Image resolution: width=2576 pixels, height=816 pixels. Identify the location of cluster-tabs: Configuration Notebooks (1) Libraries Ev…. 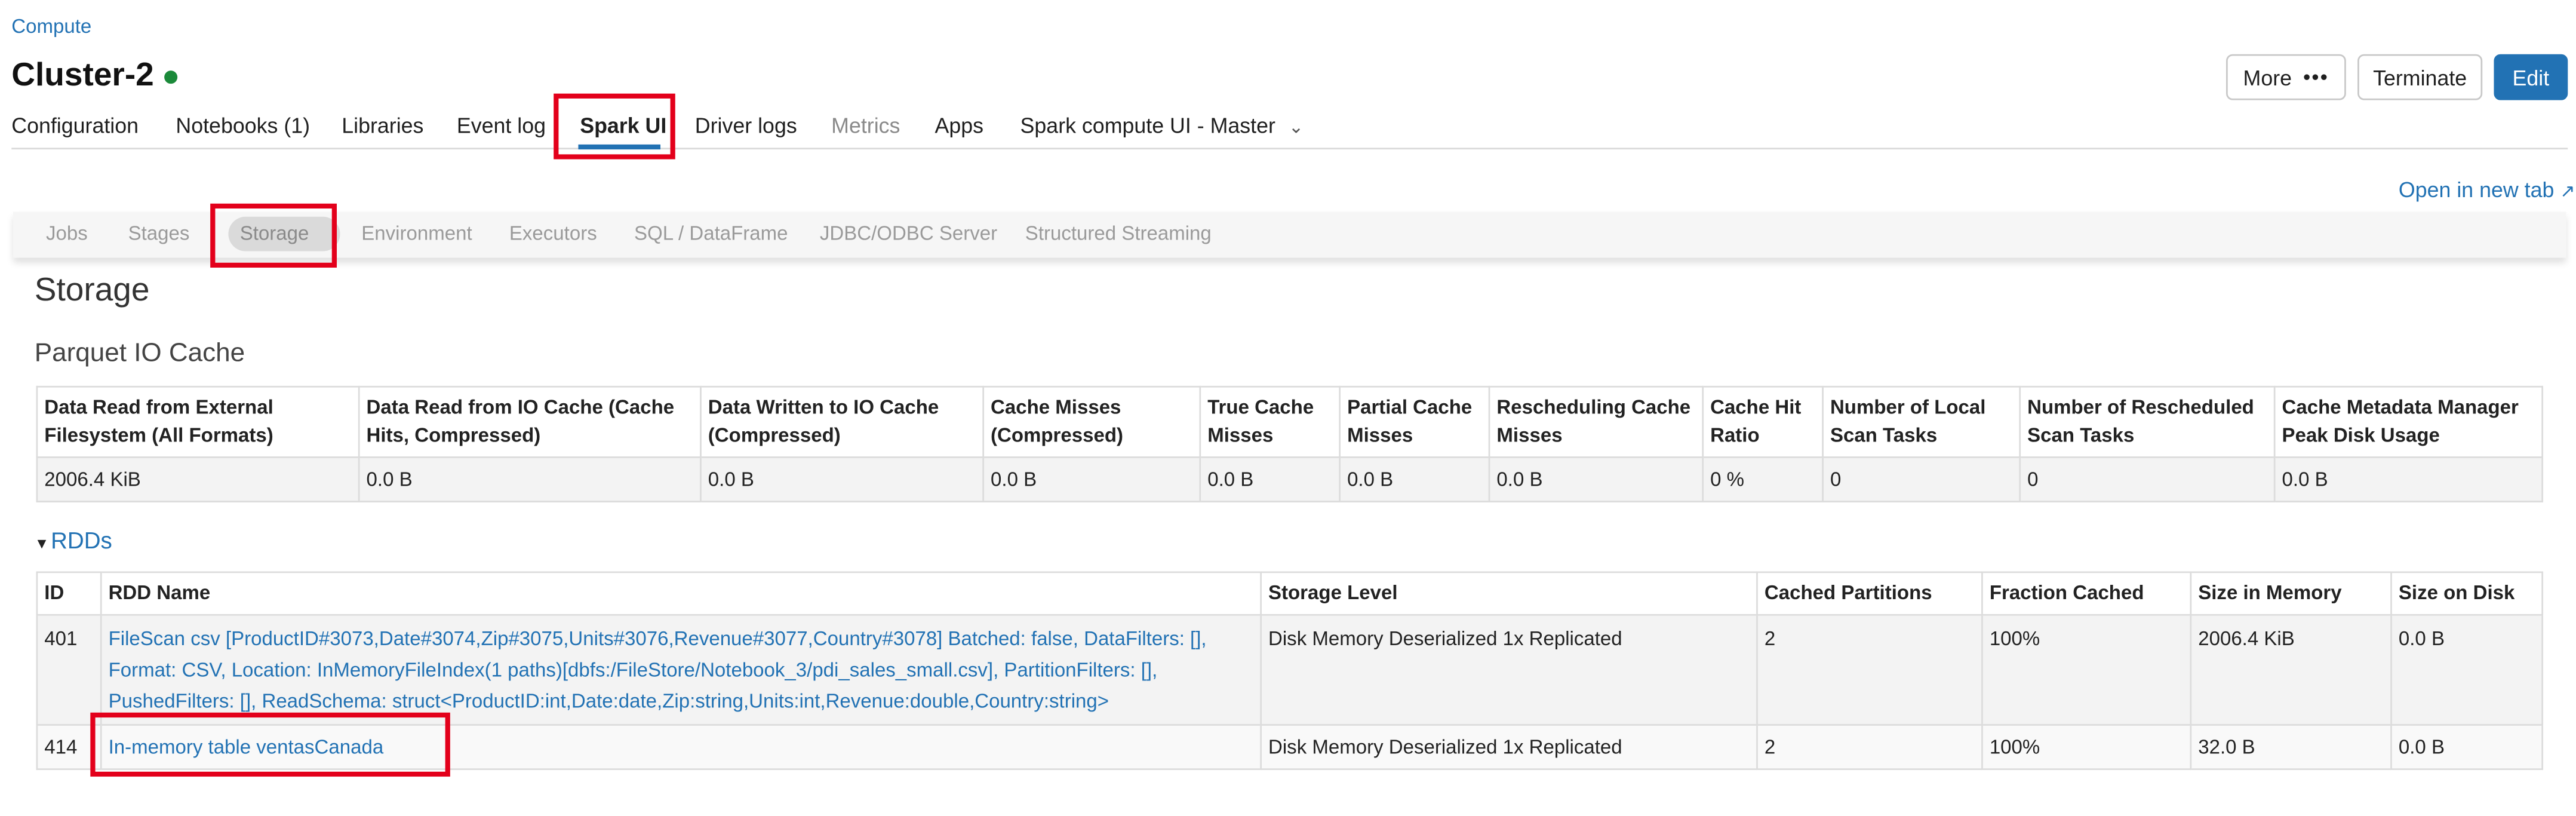
(1289, 127).